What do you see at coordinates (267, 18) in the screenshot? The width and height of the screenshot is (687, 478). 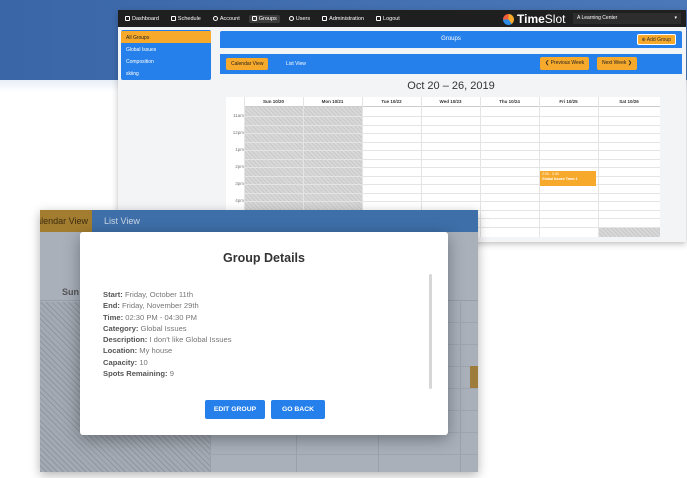 I see `nav-label: Groups` at bounding box center [267, 18].